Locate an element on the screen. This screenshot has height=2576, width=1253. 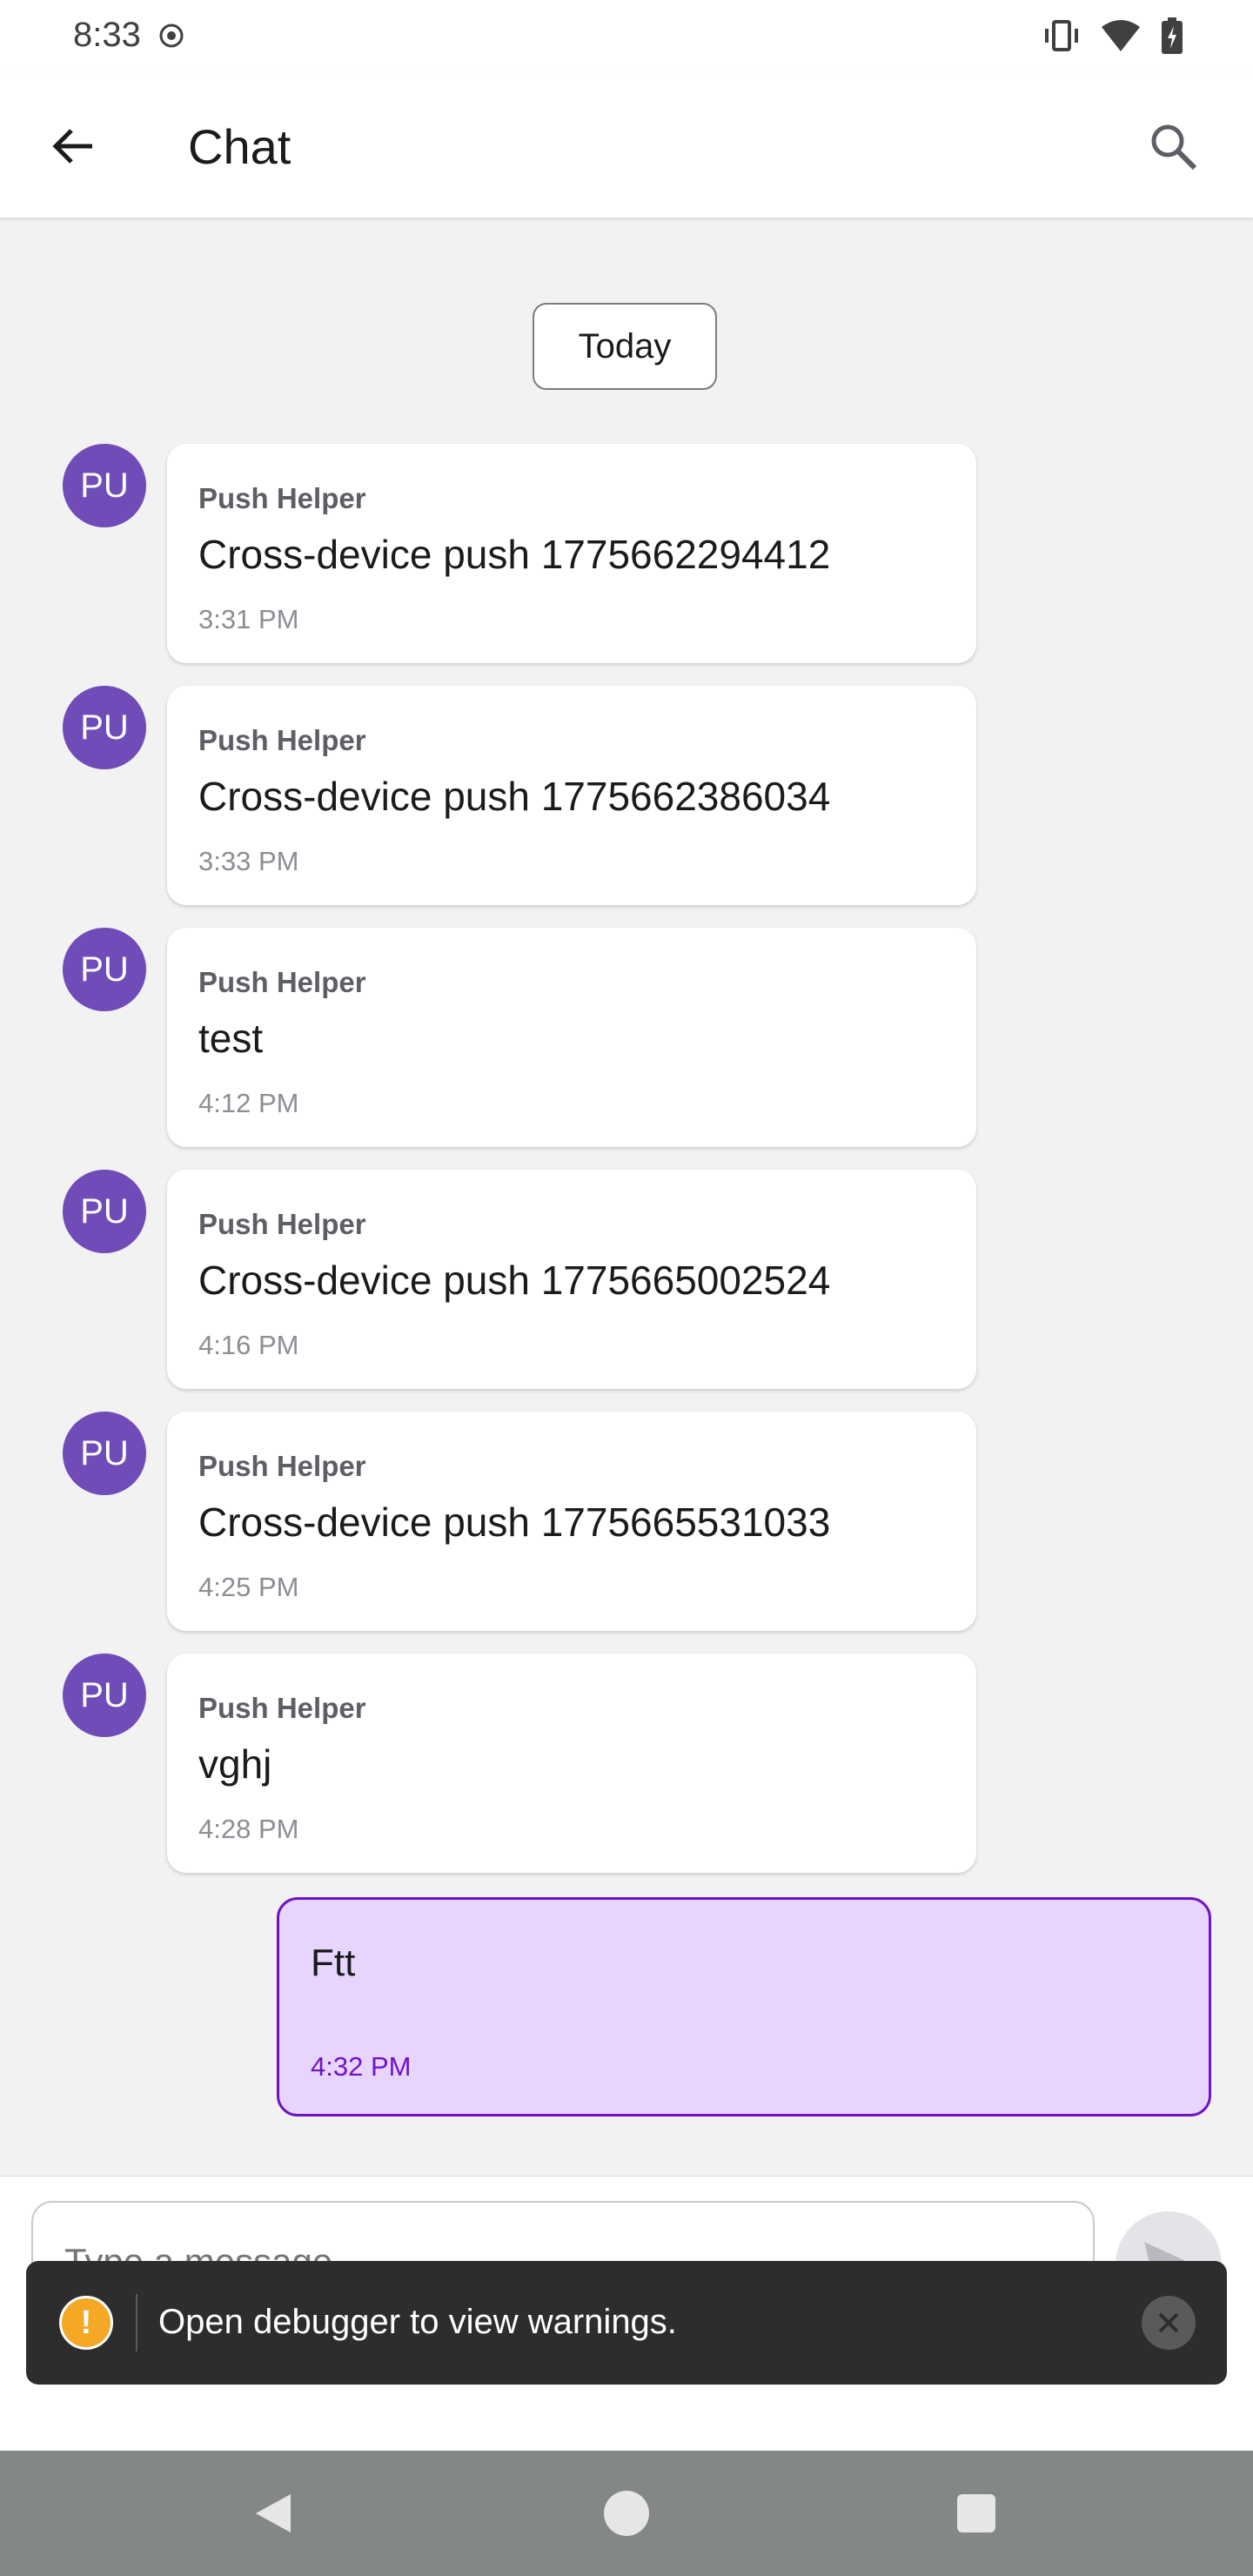
status-time: 8:33 is located at coordinates (107, 35).